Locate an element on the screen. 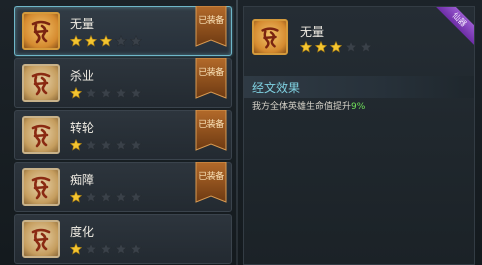 The image size is (482, 265). scripture-item-2: 转轮 已装备 is located at coordinates (123, 135).